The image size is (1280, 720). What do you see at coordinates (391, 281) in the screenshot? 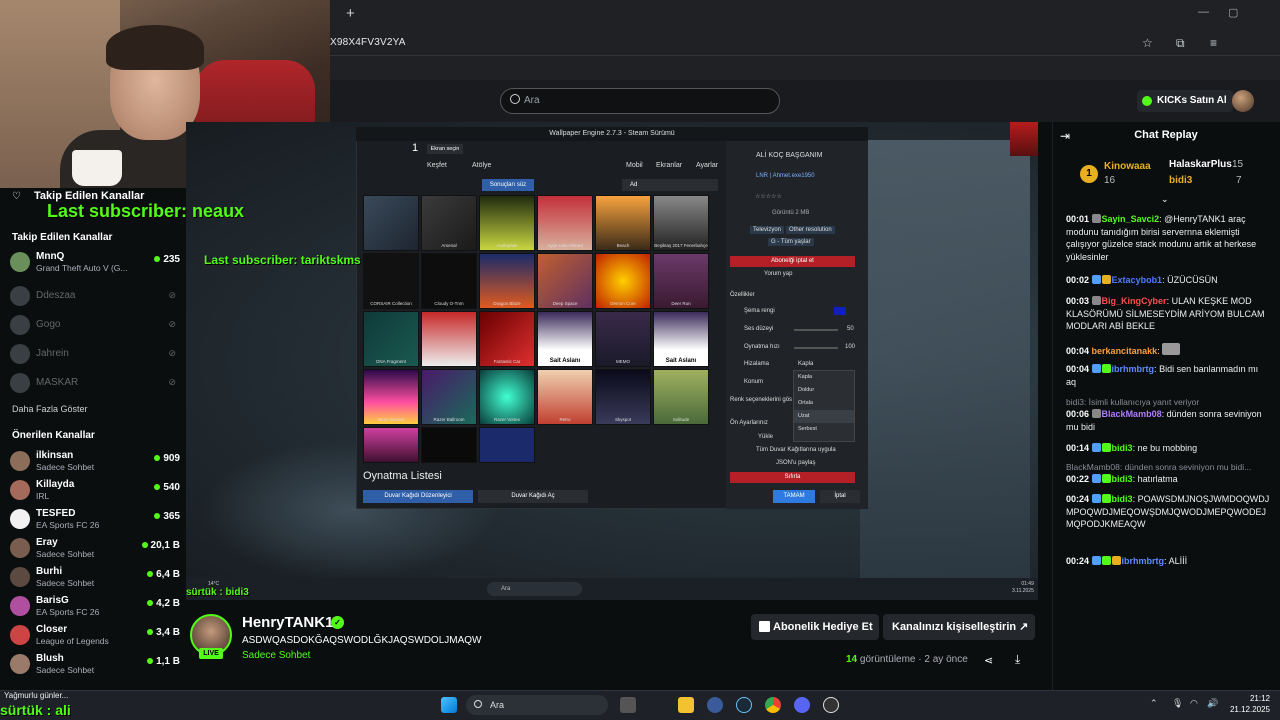
I see `wallpaper-tile: CORSAIR Collection` at bounding box center [391, 281].